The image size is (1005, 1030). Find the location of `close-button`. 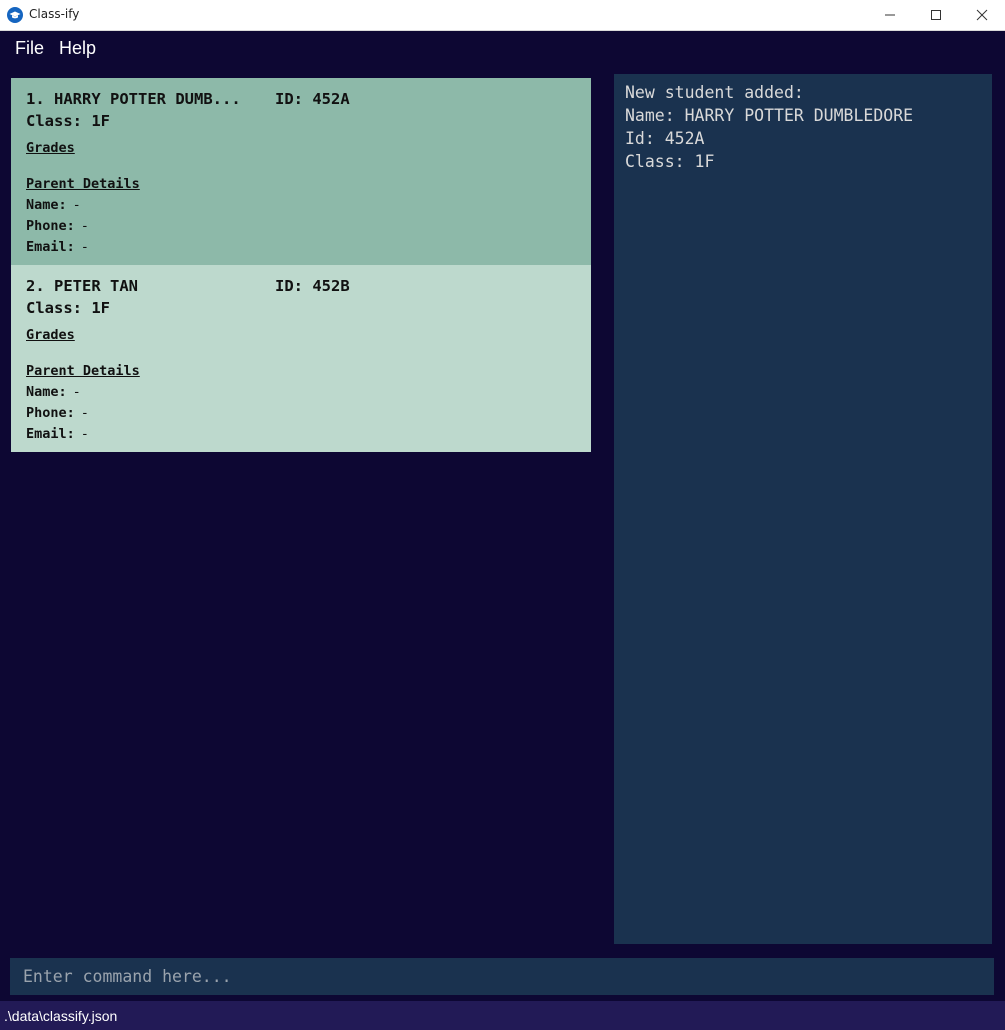

close-button is located at coordinates (982, 15).